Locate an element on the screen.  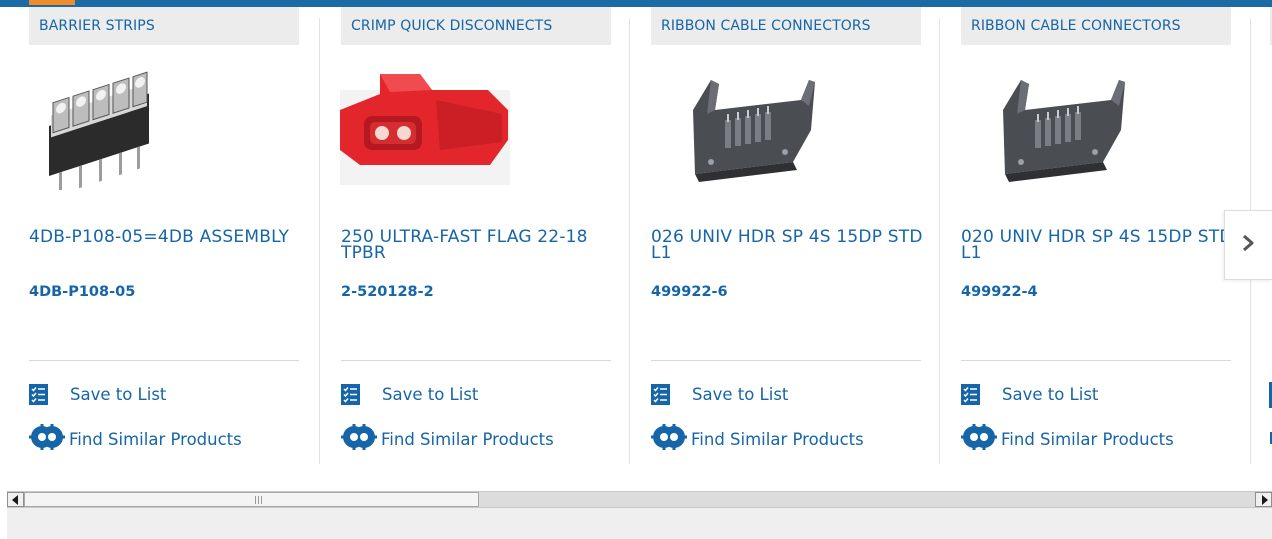
scrollbar-grip is located at coordinates (259, 500).